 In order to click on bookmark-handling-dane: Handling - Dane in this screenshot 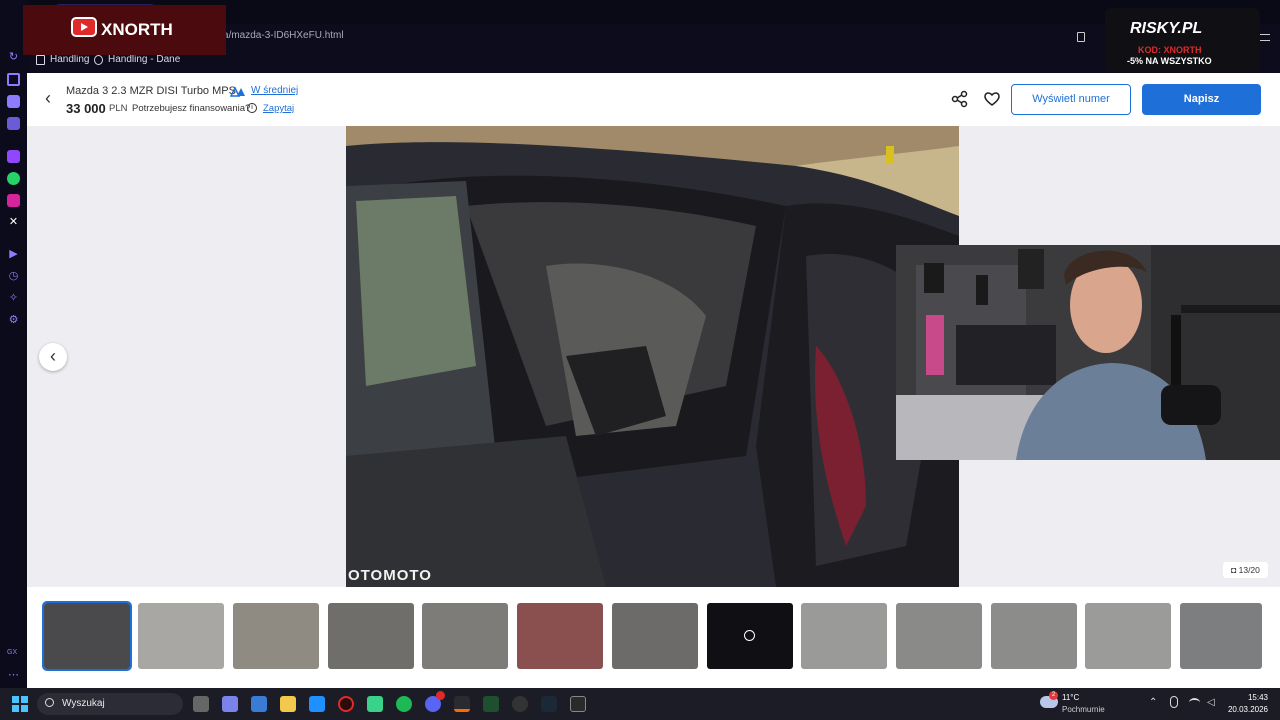, I will do `click(137, 59)`.